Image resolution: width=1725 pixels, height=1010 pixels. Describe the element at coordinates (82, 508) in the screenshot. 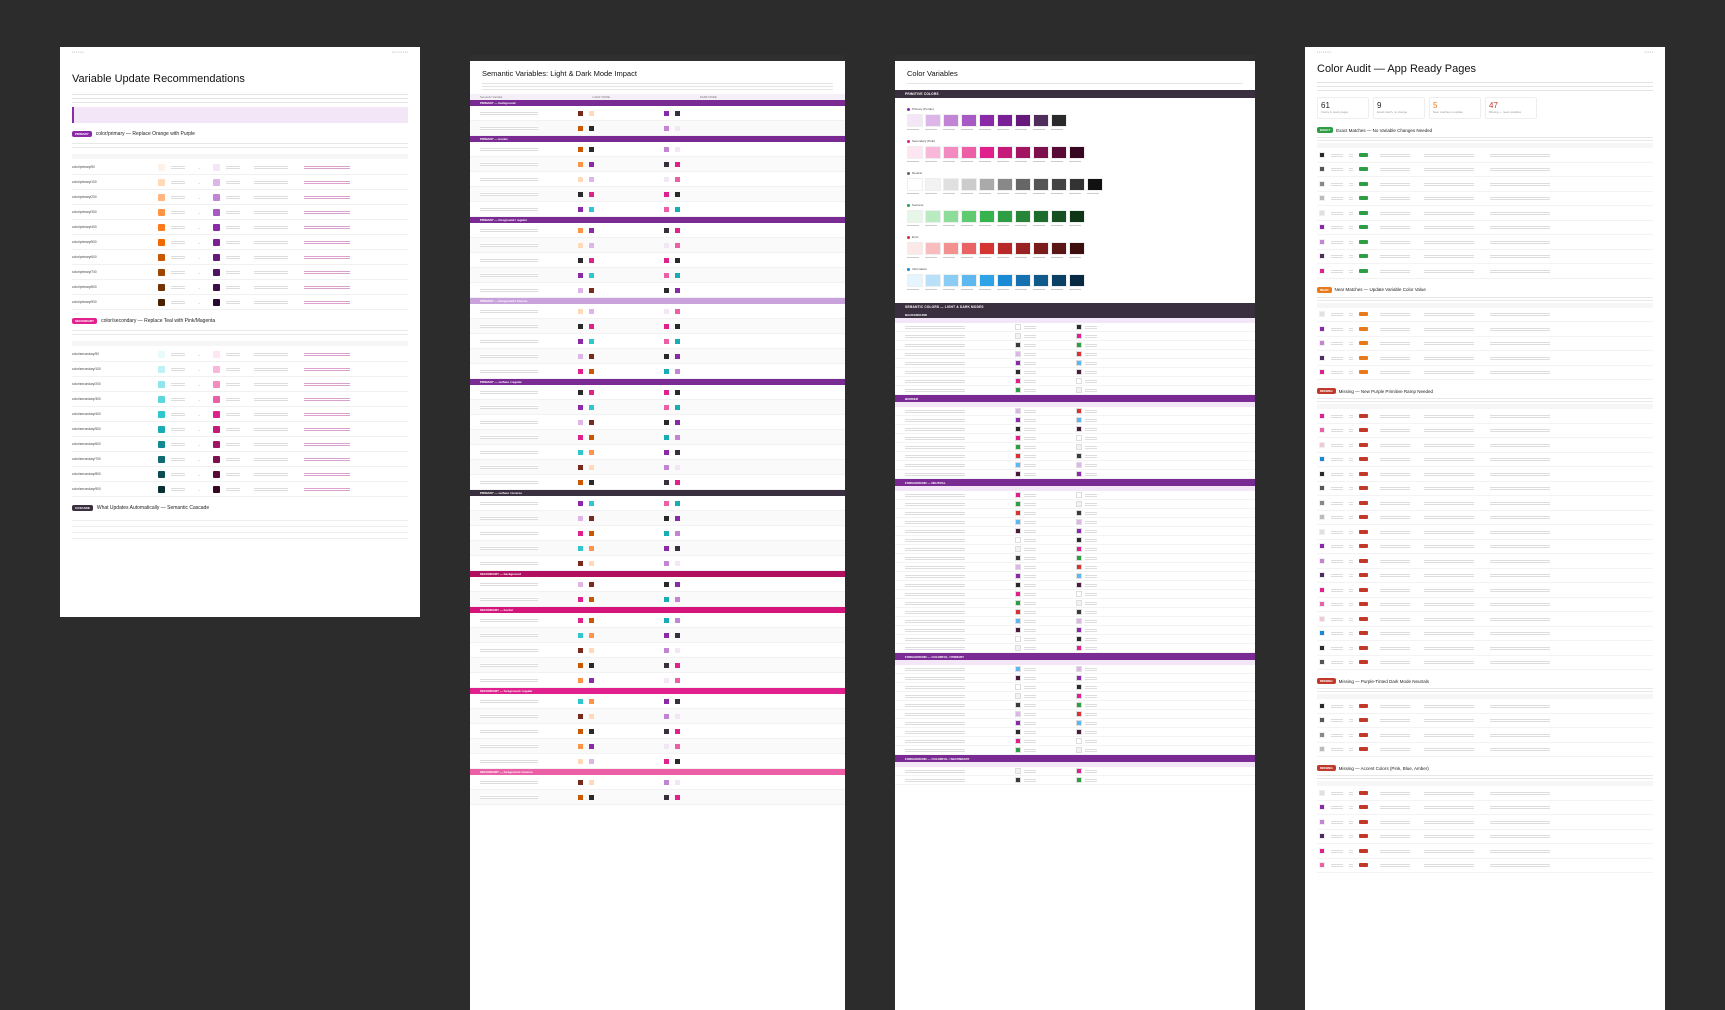

I see `section-tag: CASCADE` at that location.